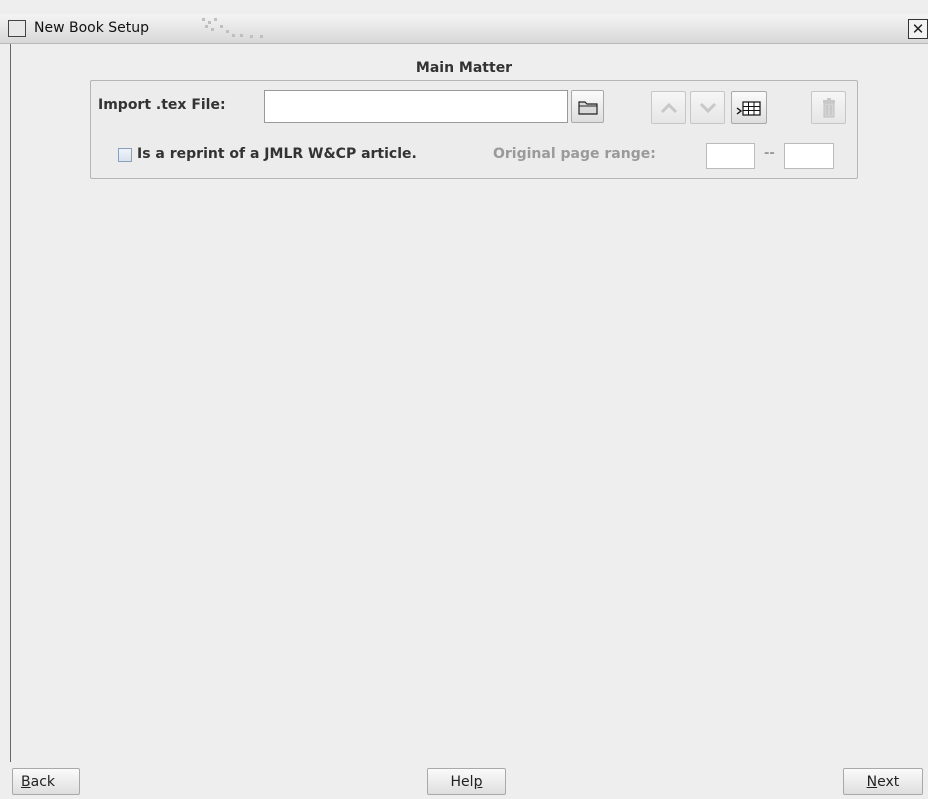  I want to click on help-button: Help, so click(466, 781).